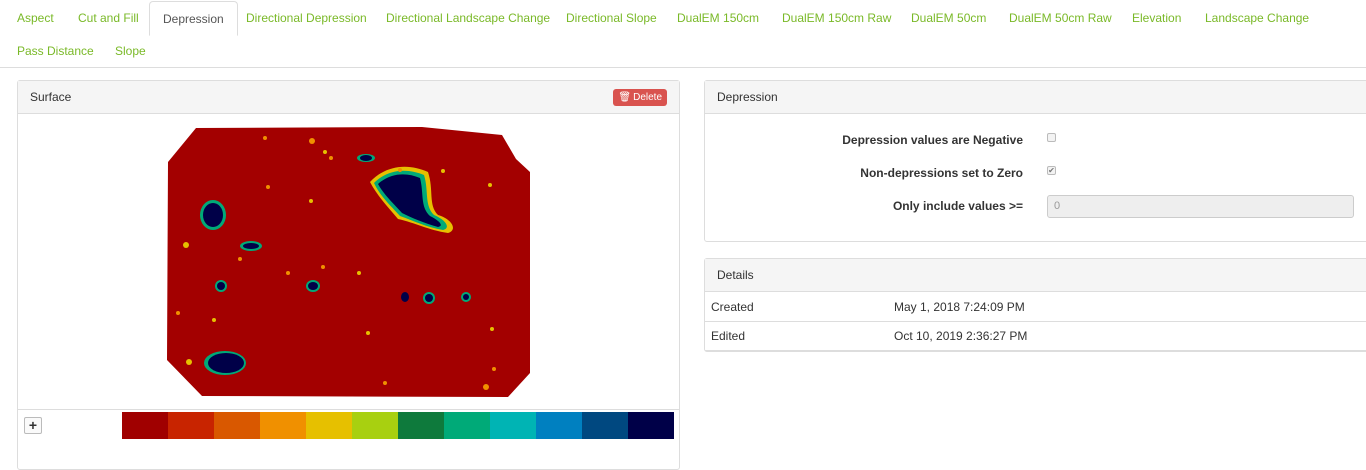 Image resolution: width=1366 pixels, height=470 pixels. I want to click on delete-button-label: Delete, so click(647, 97).